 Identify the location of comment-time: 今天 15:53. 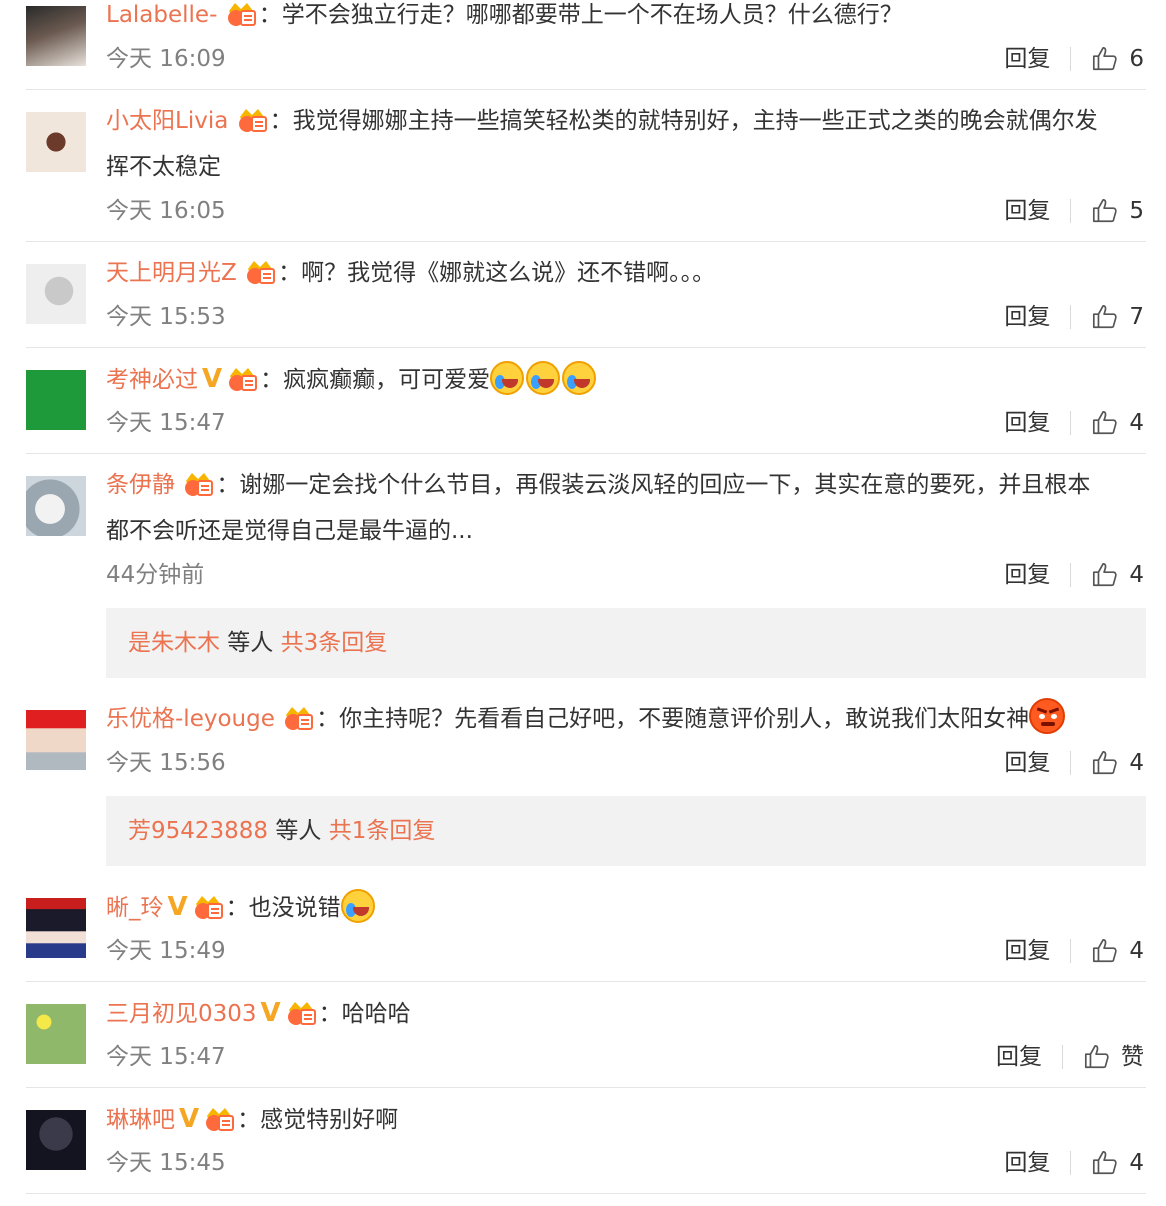
(166, 317).